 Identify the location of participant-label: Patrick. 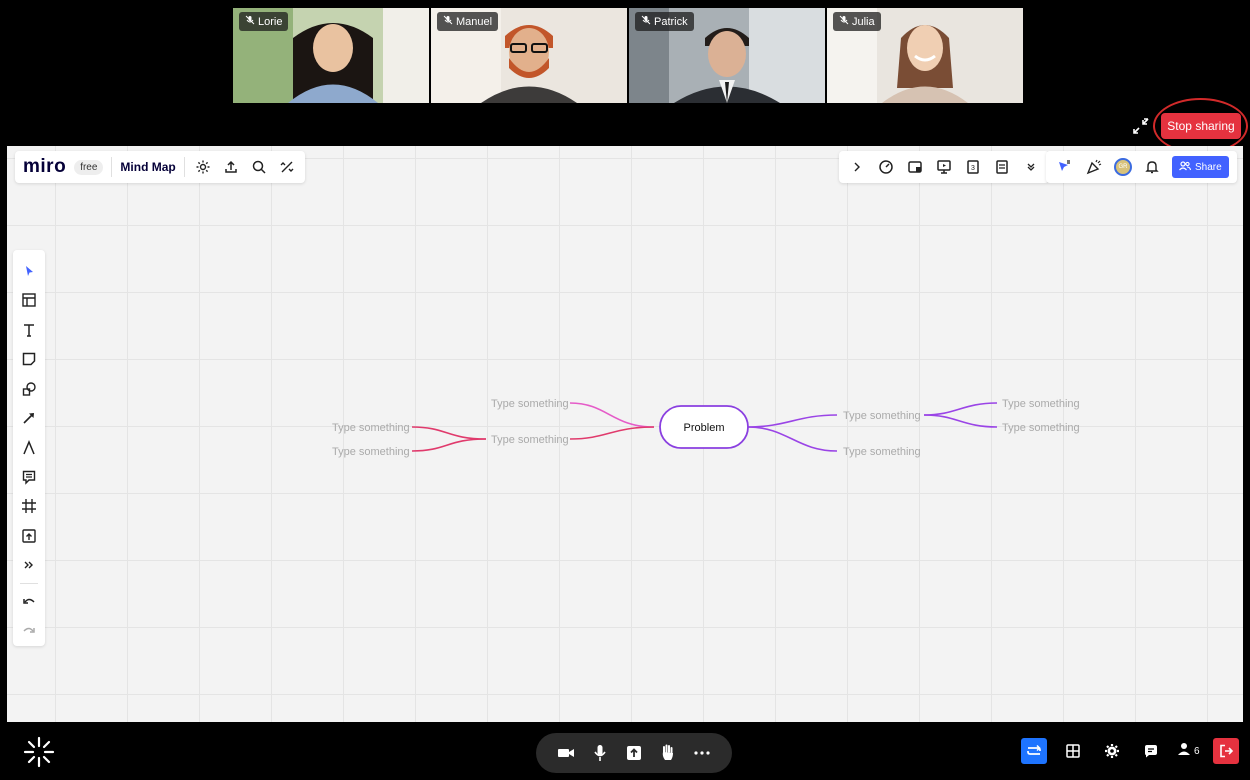
(664, 21).